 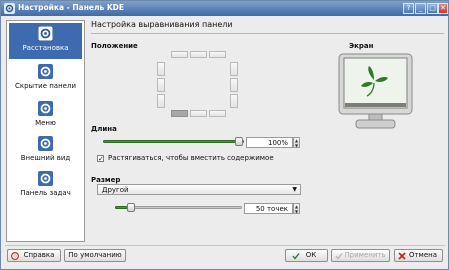 What do you see at coordinates (179, 54) in the screenshot?
I see `position-top-left` at bounding box center [179, 54].